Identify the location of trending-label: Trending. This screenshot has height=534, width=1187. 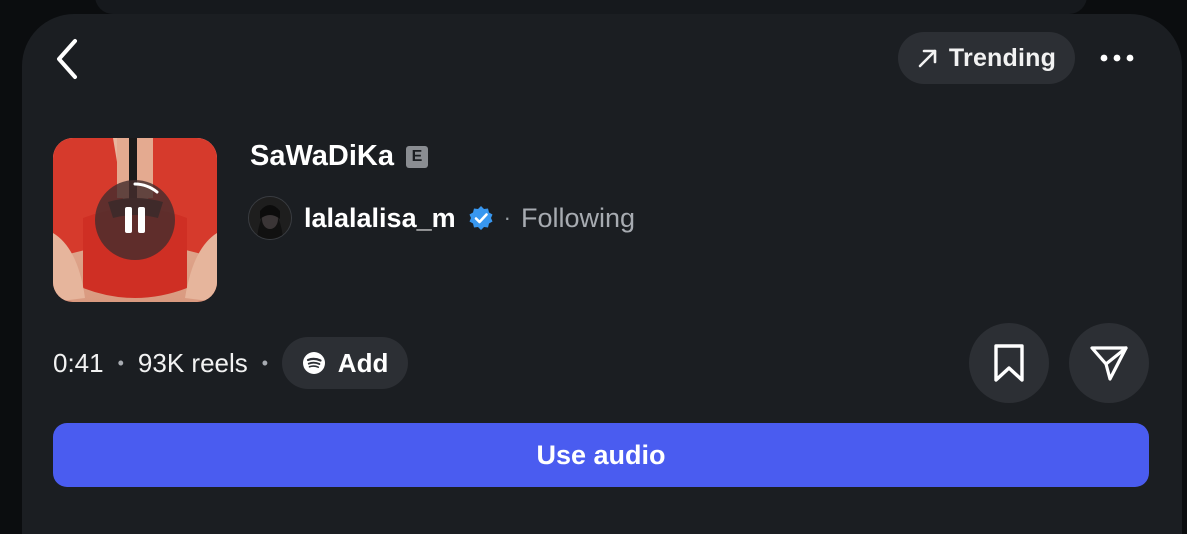
(1002, 57).